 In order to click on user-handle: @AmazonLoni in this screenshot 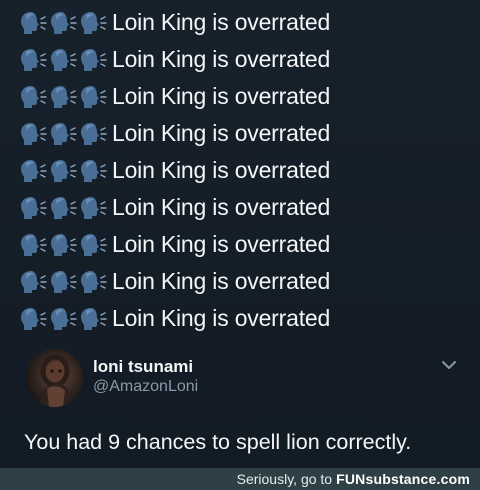, I will do `click(145, 387)`.